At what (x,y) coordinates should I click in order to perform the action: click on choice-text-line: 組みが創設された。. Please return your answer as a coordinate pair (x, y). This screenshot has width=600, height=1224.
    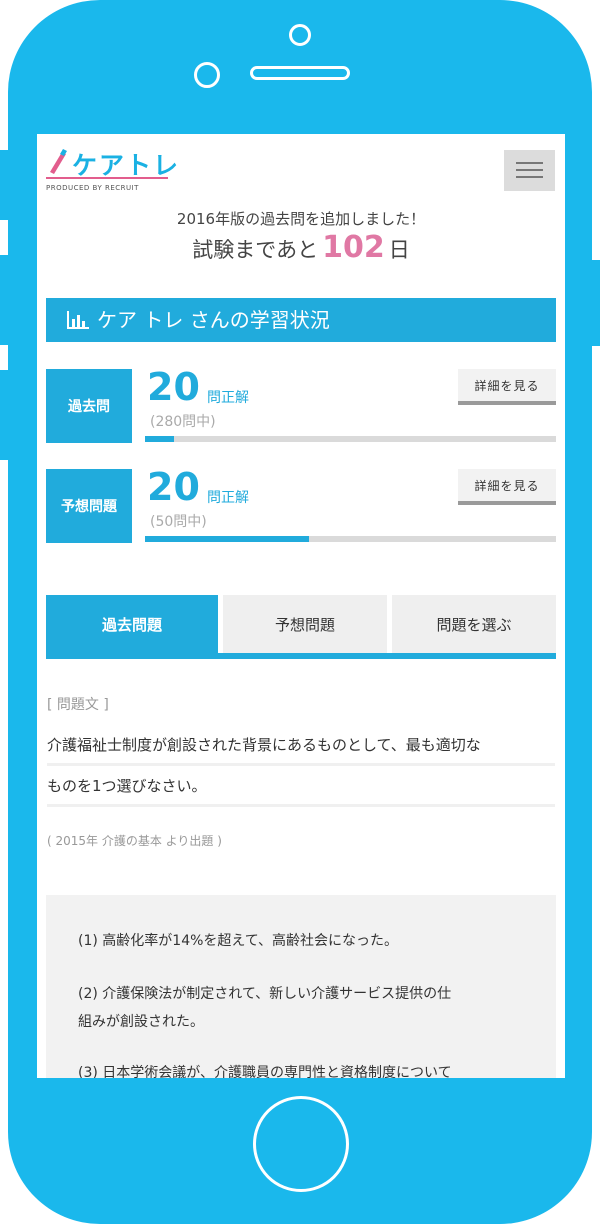
    Looking at the image, I should click on (141, 1022).